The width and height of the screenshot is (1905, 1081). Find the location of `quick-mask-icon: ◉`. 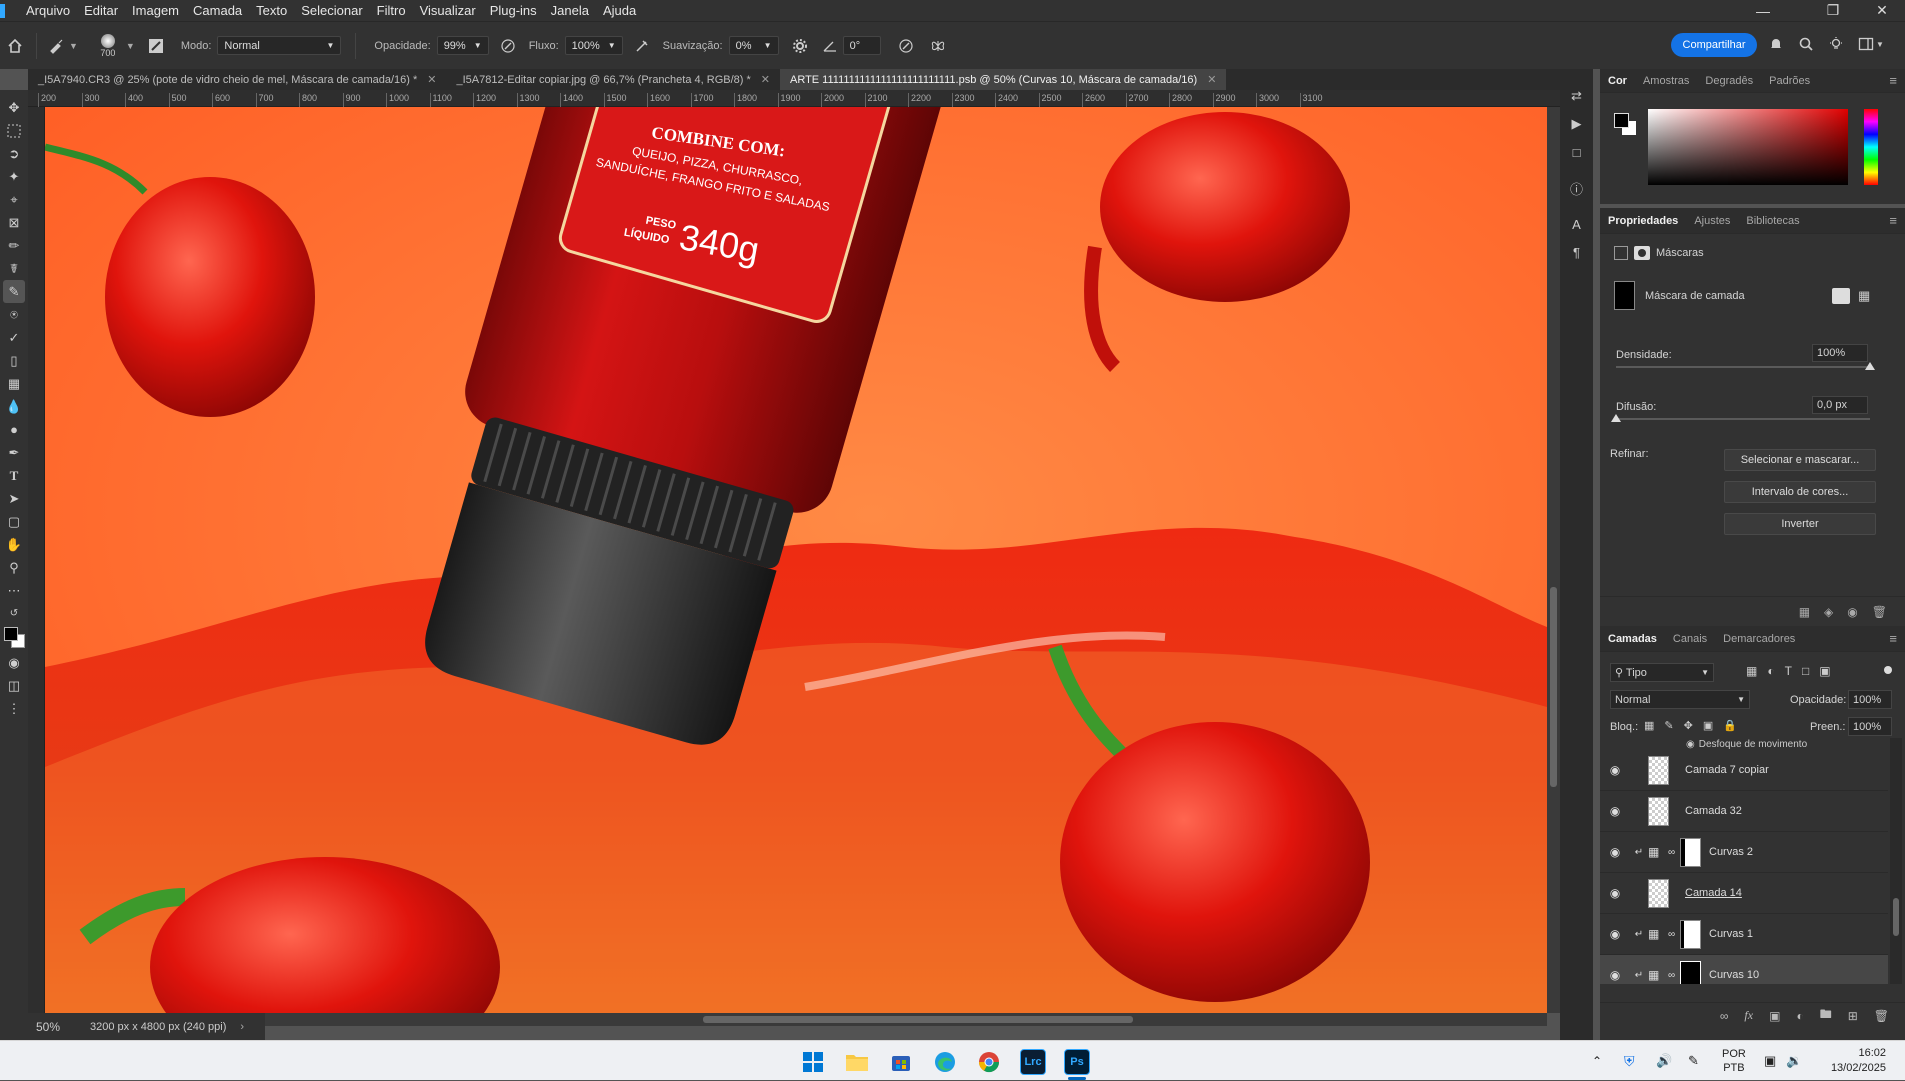

quick-mask-icon: ◉ is located at coordinates (14, 662).